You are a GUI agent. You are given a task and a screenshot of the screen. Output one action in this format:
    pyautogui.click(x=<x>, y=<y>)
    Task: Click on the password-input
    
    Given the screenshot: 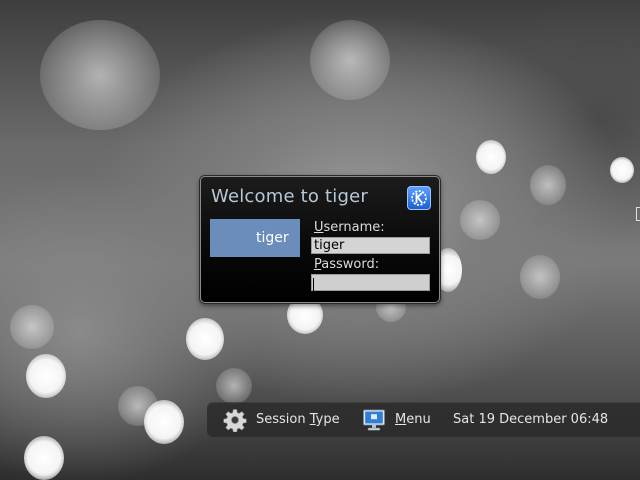 What is the action you would take?
    pyautogui.click(x=370, y=282)
    